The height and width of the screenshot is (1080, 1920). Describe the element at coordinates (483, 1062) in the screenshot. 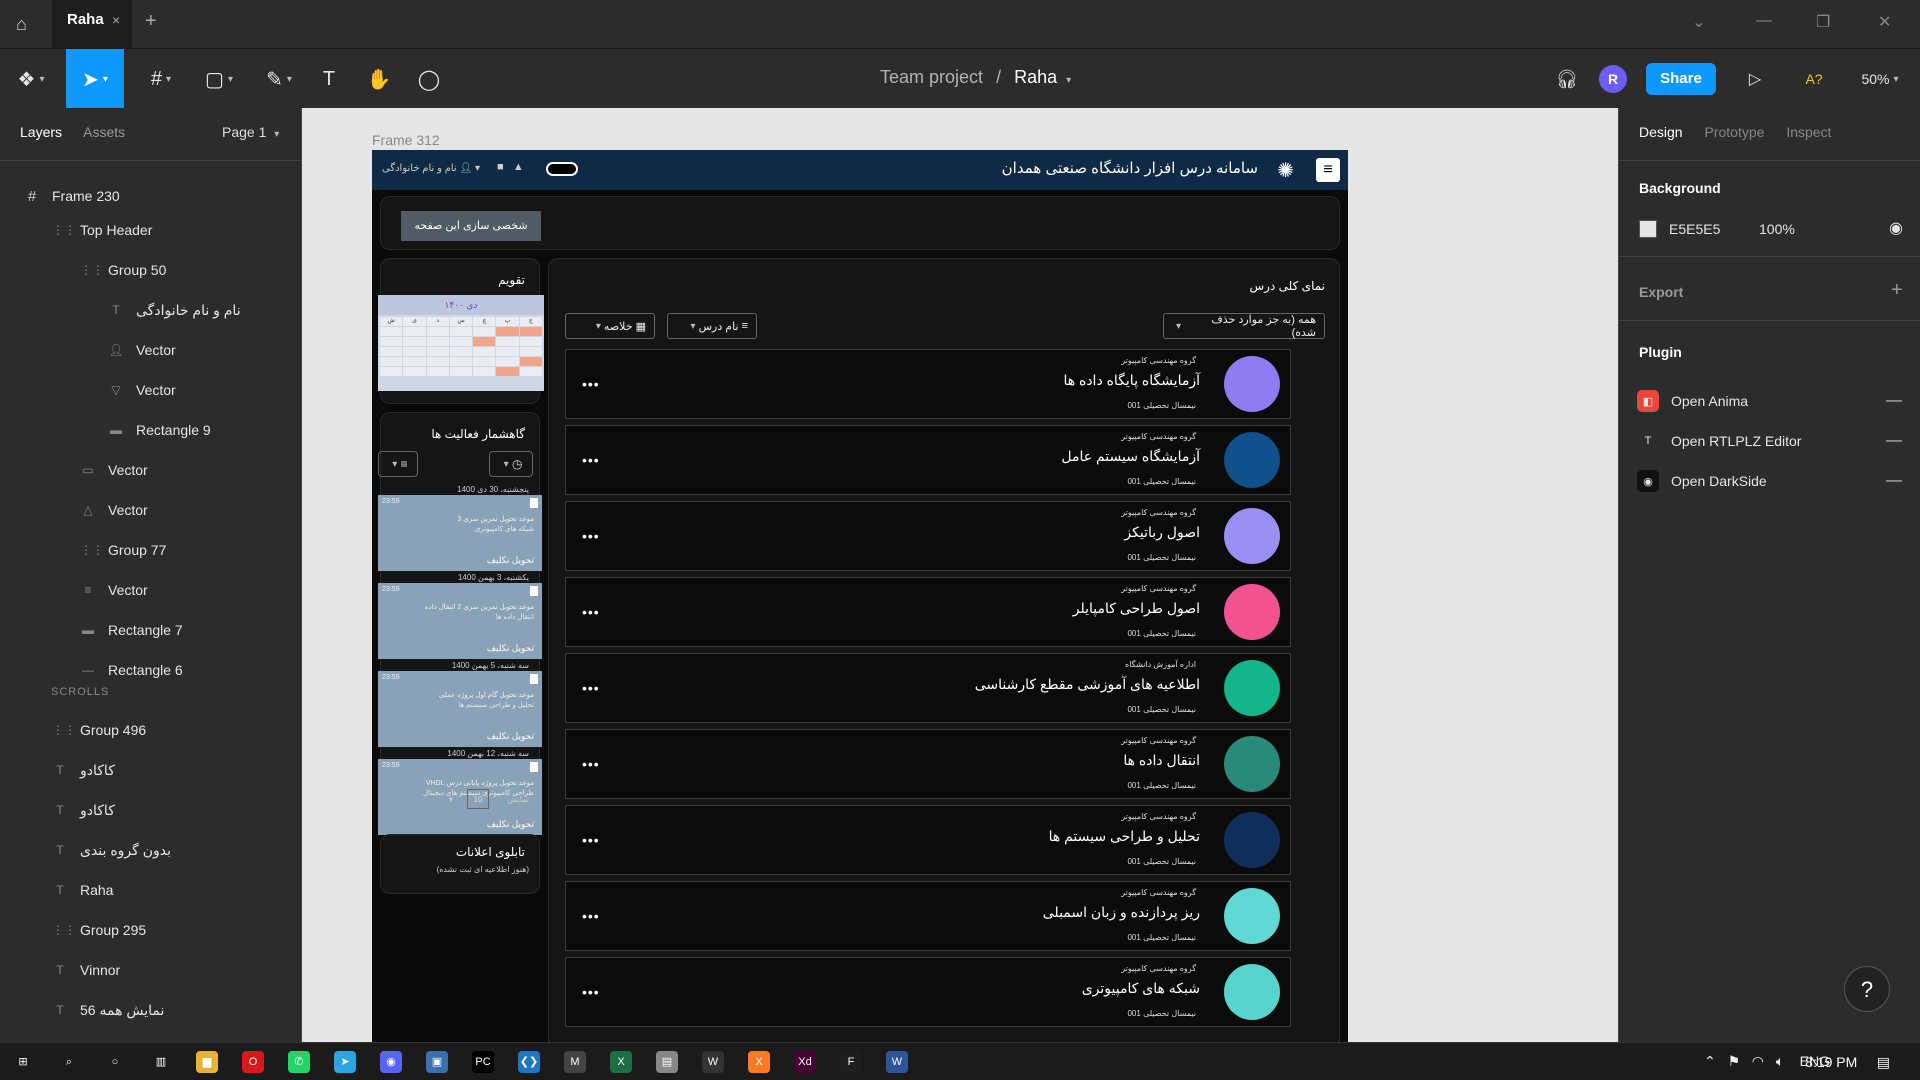

I see `pycharm-icon: PC` at that location.